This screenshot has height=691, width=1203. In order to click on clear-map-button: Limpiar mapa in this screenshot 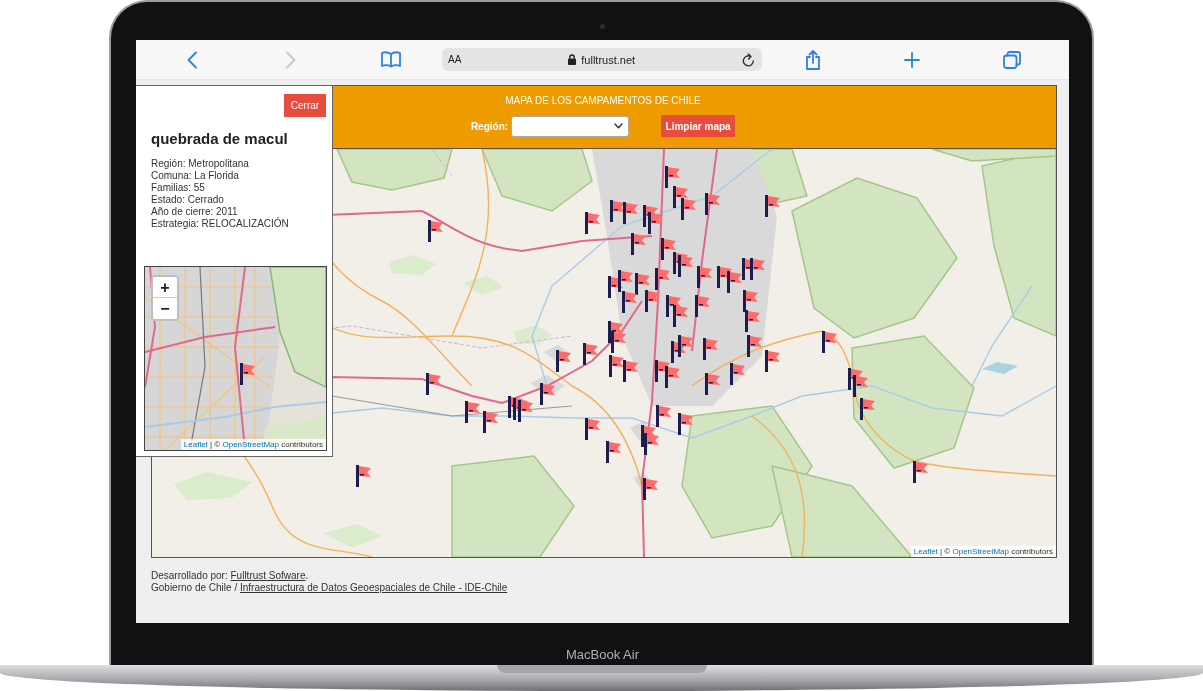, I will do `click(698, 126)`.